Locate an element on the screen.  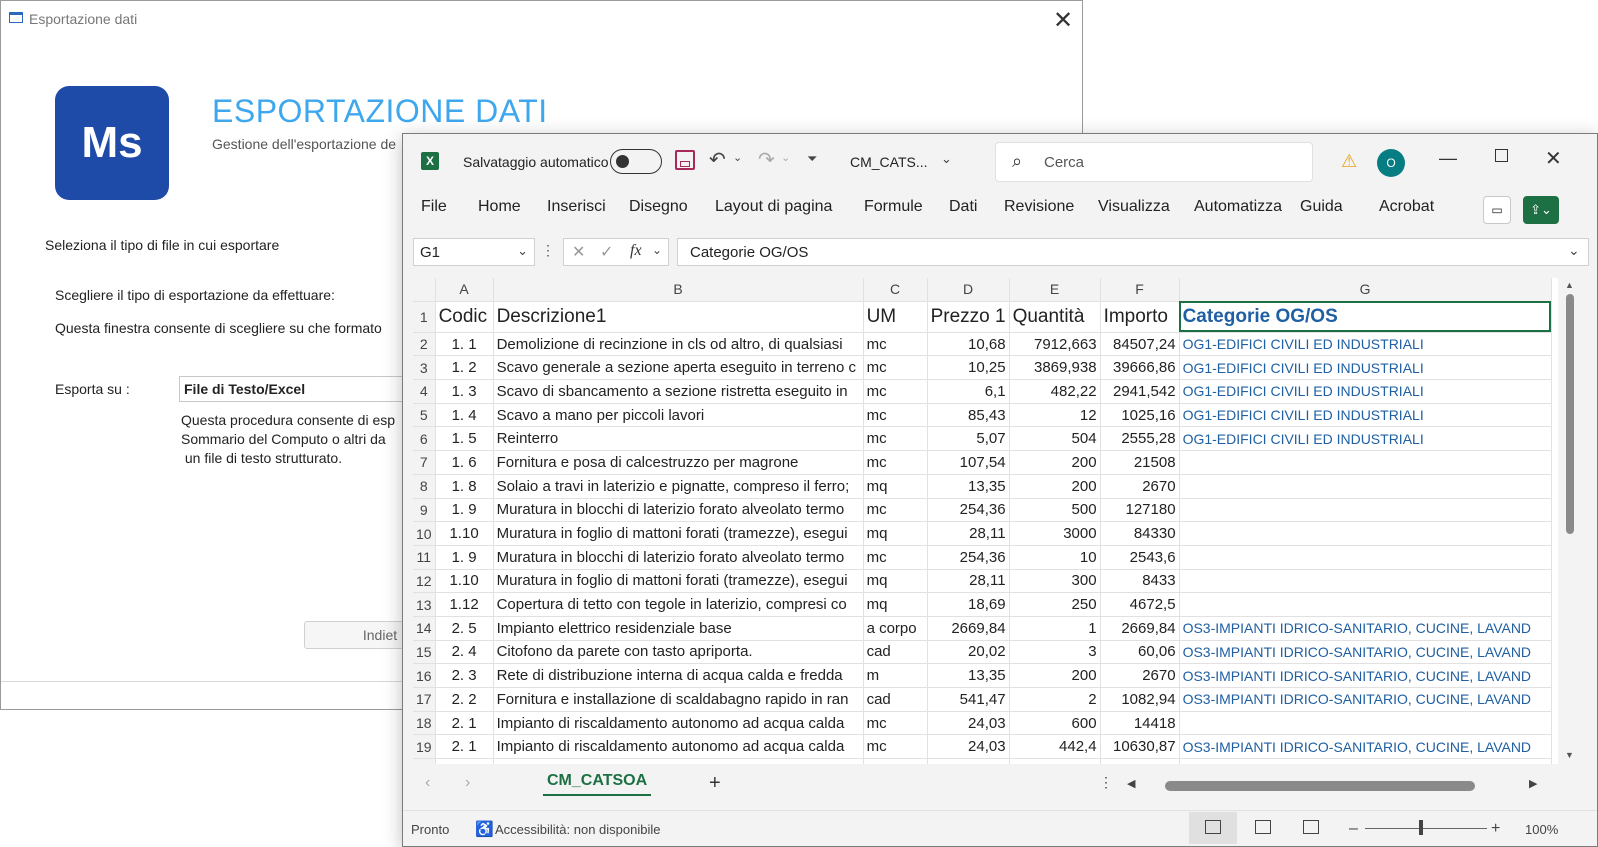
cell: 1. 4 is located at coordinates (464, 415).